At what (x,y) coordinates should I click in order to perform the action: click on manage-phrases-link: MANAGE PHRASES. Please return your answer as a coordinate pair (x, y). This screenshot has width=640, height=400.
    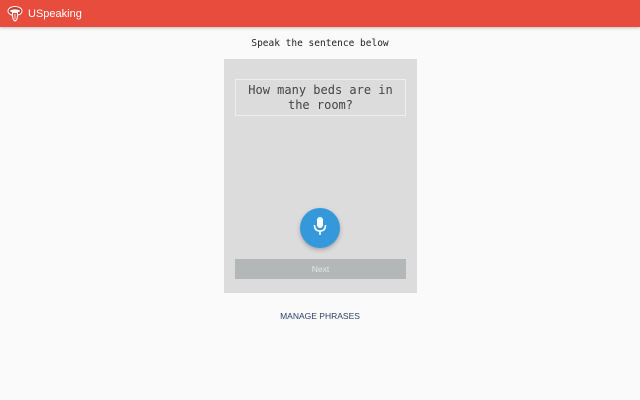
    Looking at the image, I should click on (320, 316).